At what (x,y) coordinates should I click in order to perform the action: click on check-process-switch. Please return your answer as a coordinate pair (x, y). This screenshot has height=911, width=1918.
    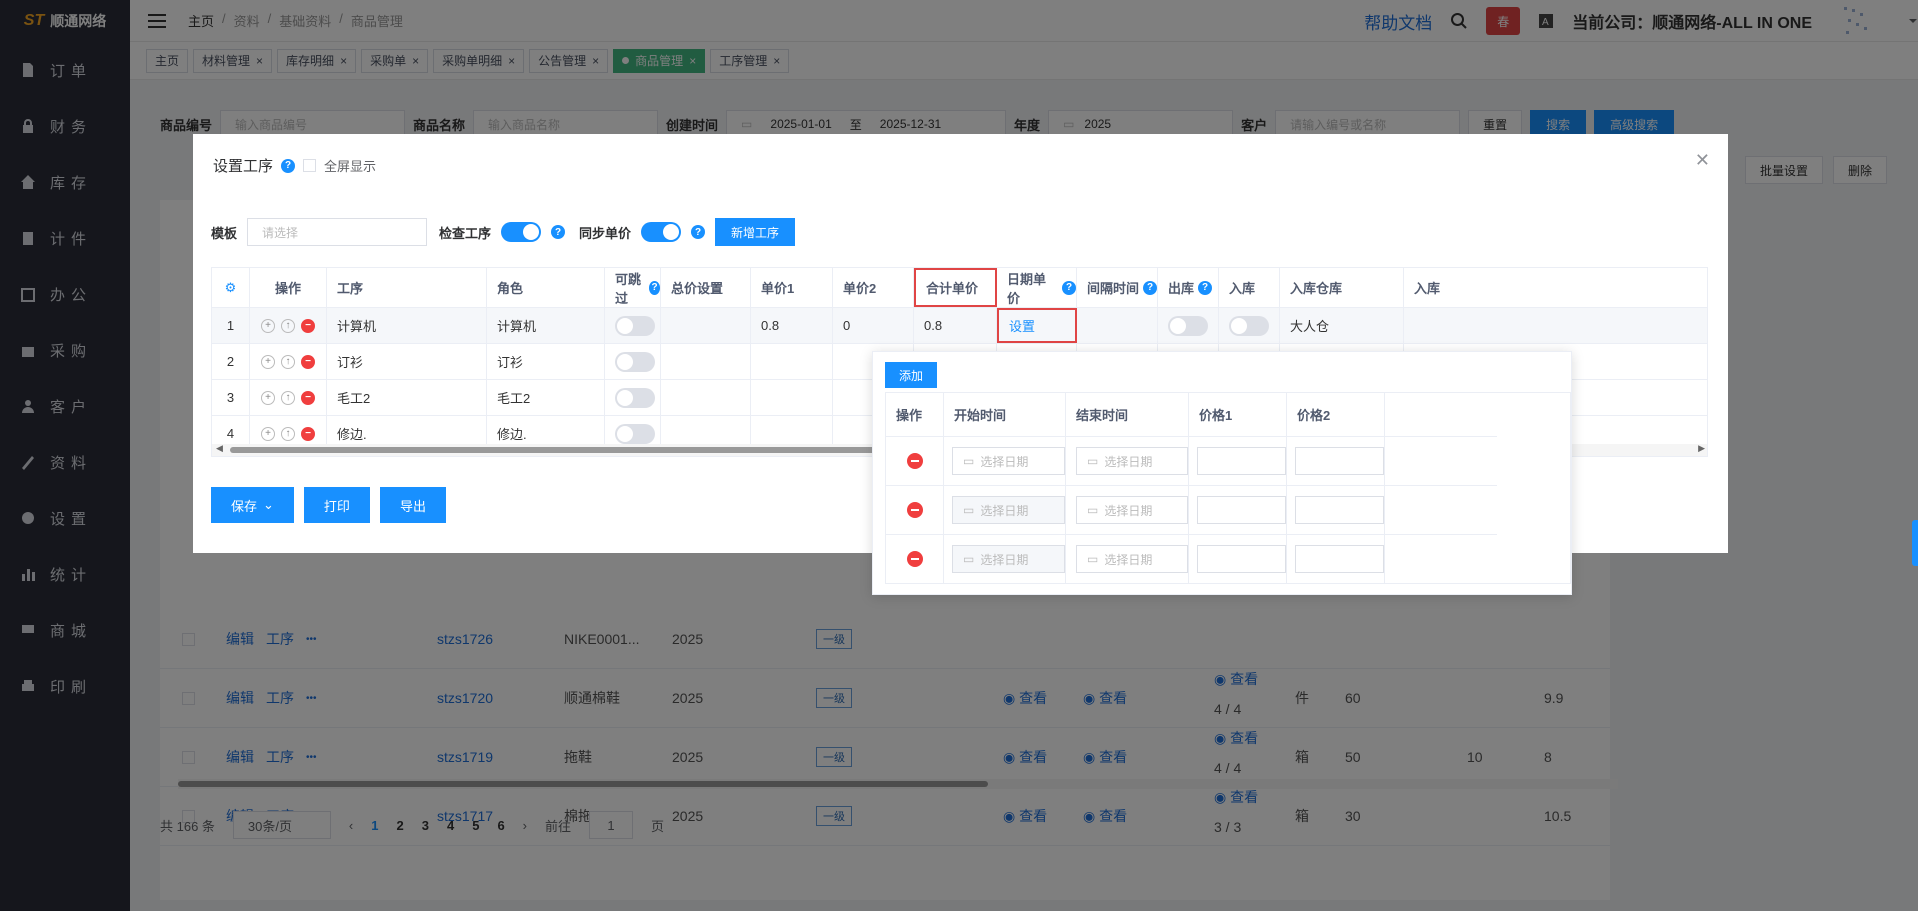
    Looking at the image, I should click on (521, 232).